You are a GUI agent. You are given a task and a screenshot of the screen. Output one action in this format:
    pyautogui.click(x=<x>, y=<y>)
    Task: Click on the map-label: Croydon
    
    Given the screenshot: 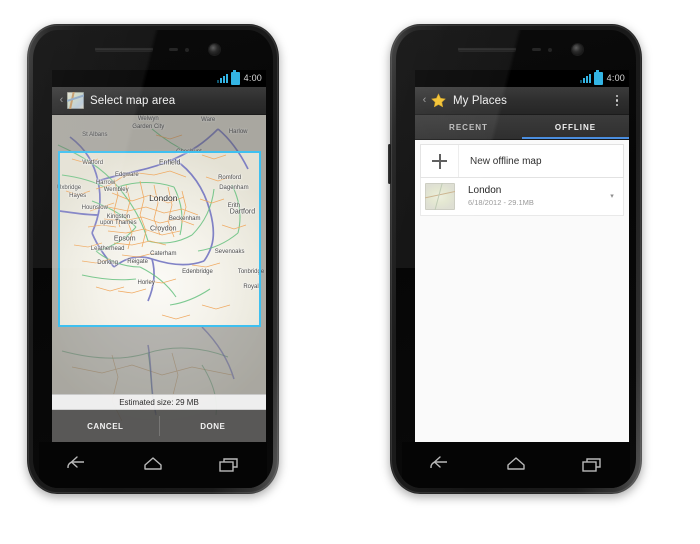 What is the action you would take?
    pyautogui.click(x=163, y=229)
    